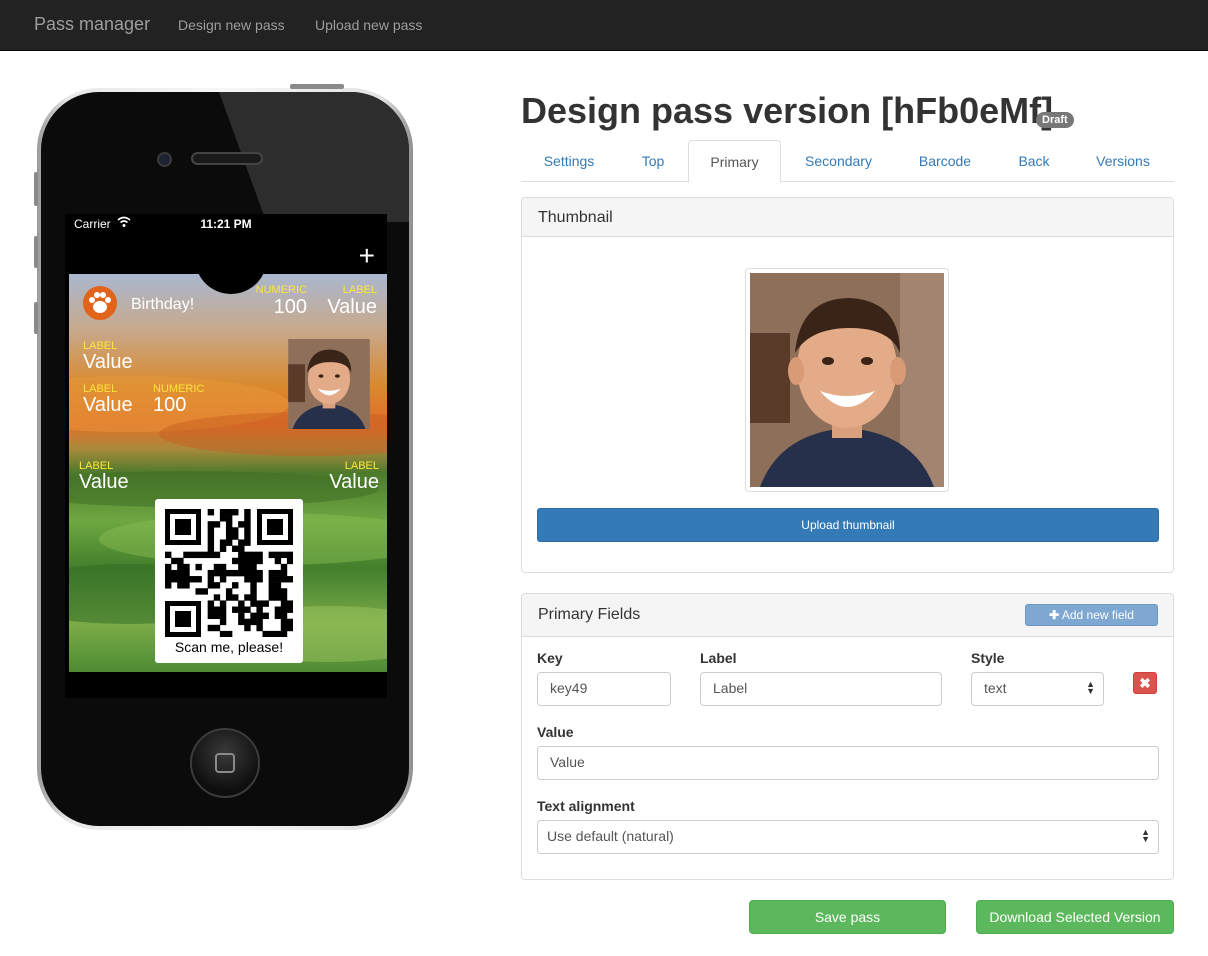  What do you see at coordinates (604, 689) in the screenshot?
I see `key-input: key49` at bounding box center [604, 689].